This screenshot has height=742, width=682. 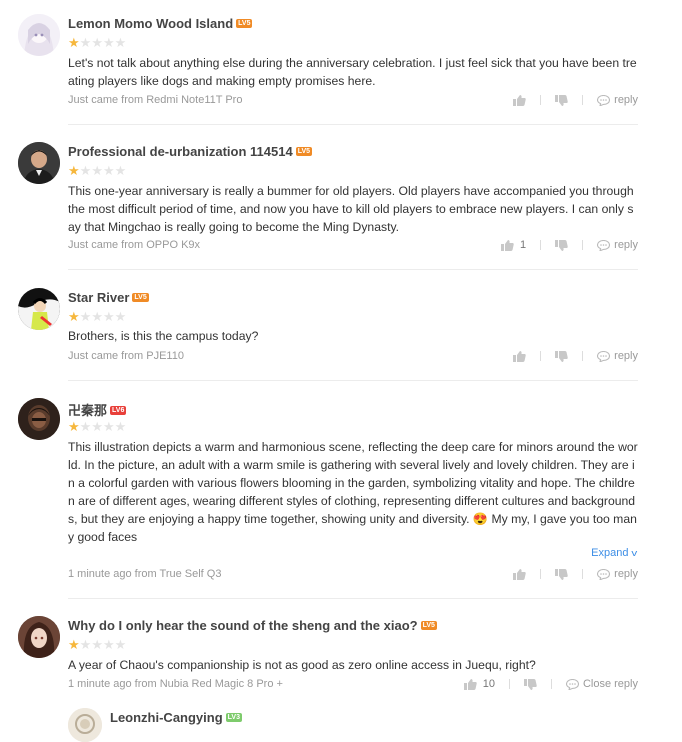 What do you see at coordinates (479, 684) in the screenshot?
I see `like-button: 10` at bounding box center [479, 684].